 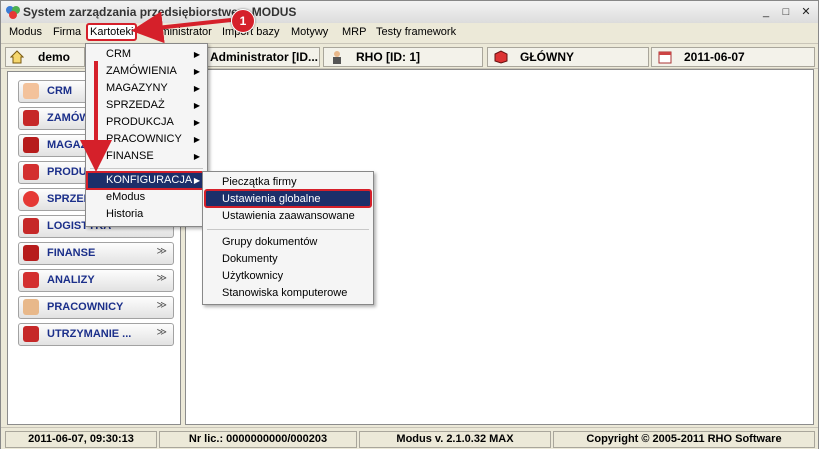 I want to click on arrow-to-kartoteki, so click(x=181, y=27).